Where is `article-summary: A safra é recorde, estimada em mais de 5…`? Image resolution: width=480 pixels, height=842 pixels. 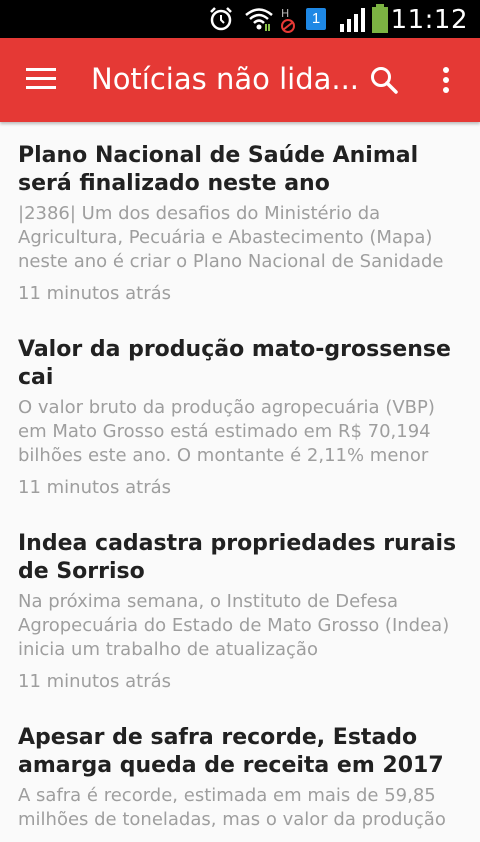
article-summary: A safra é recorde, estimada em mais de 5… is located at coordinates (232, 807).